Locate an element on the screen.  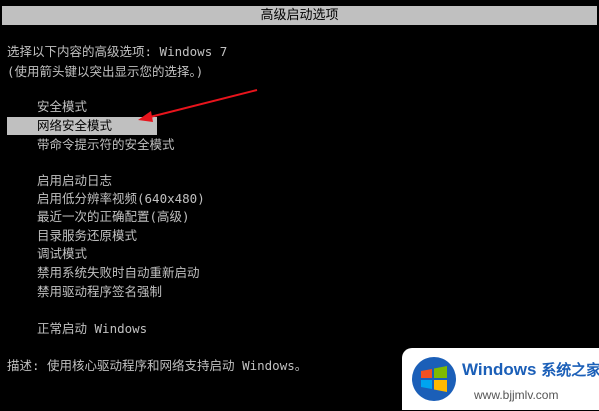
windows-logo-icon is located at coordinates (434, 379).